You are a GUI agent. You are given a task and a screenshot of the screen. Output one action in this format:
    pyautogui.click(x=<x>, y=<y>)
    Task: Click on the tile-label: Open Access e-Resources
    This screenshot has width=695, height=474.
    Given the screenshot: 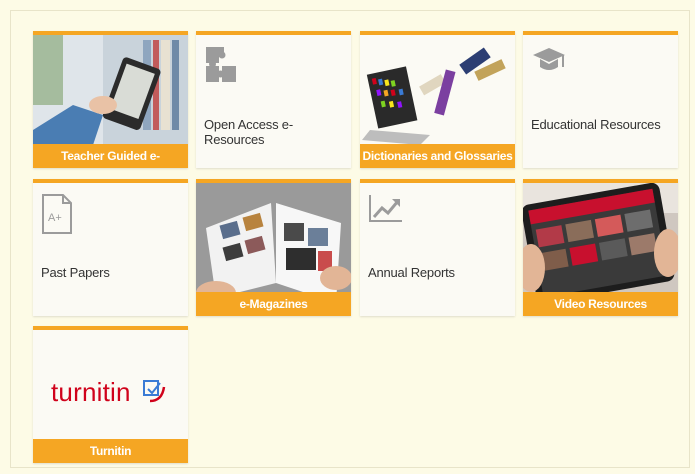 What is the action you would take?
    pyautogui.click(x=248, y=132)
    